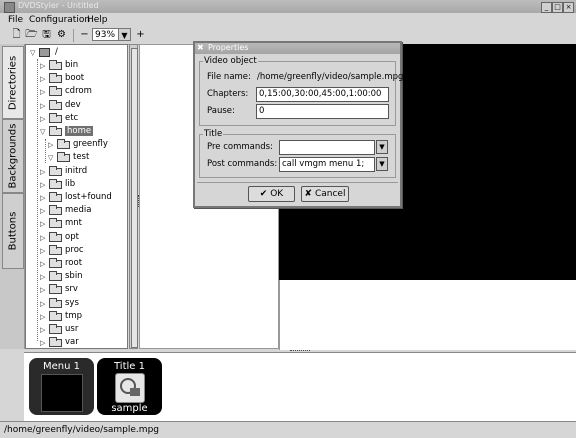 The width and height of the screenshot is (576, 438). Describe the element at coordinates (139, 201) in the screenshot. I see `splitter-handle` at that location.